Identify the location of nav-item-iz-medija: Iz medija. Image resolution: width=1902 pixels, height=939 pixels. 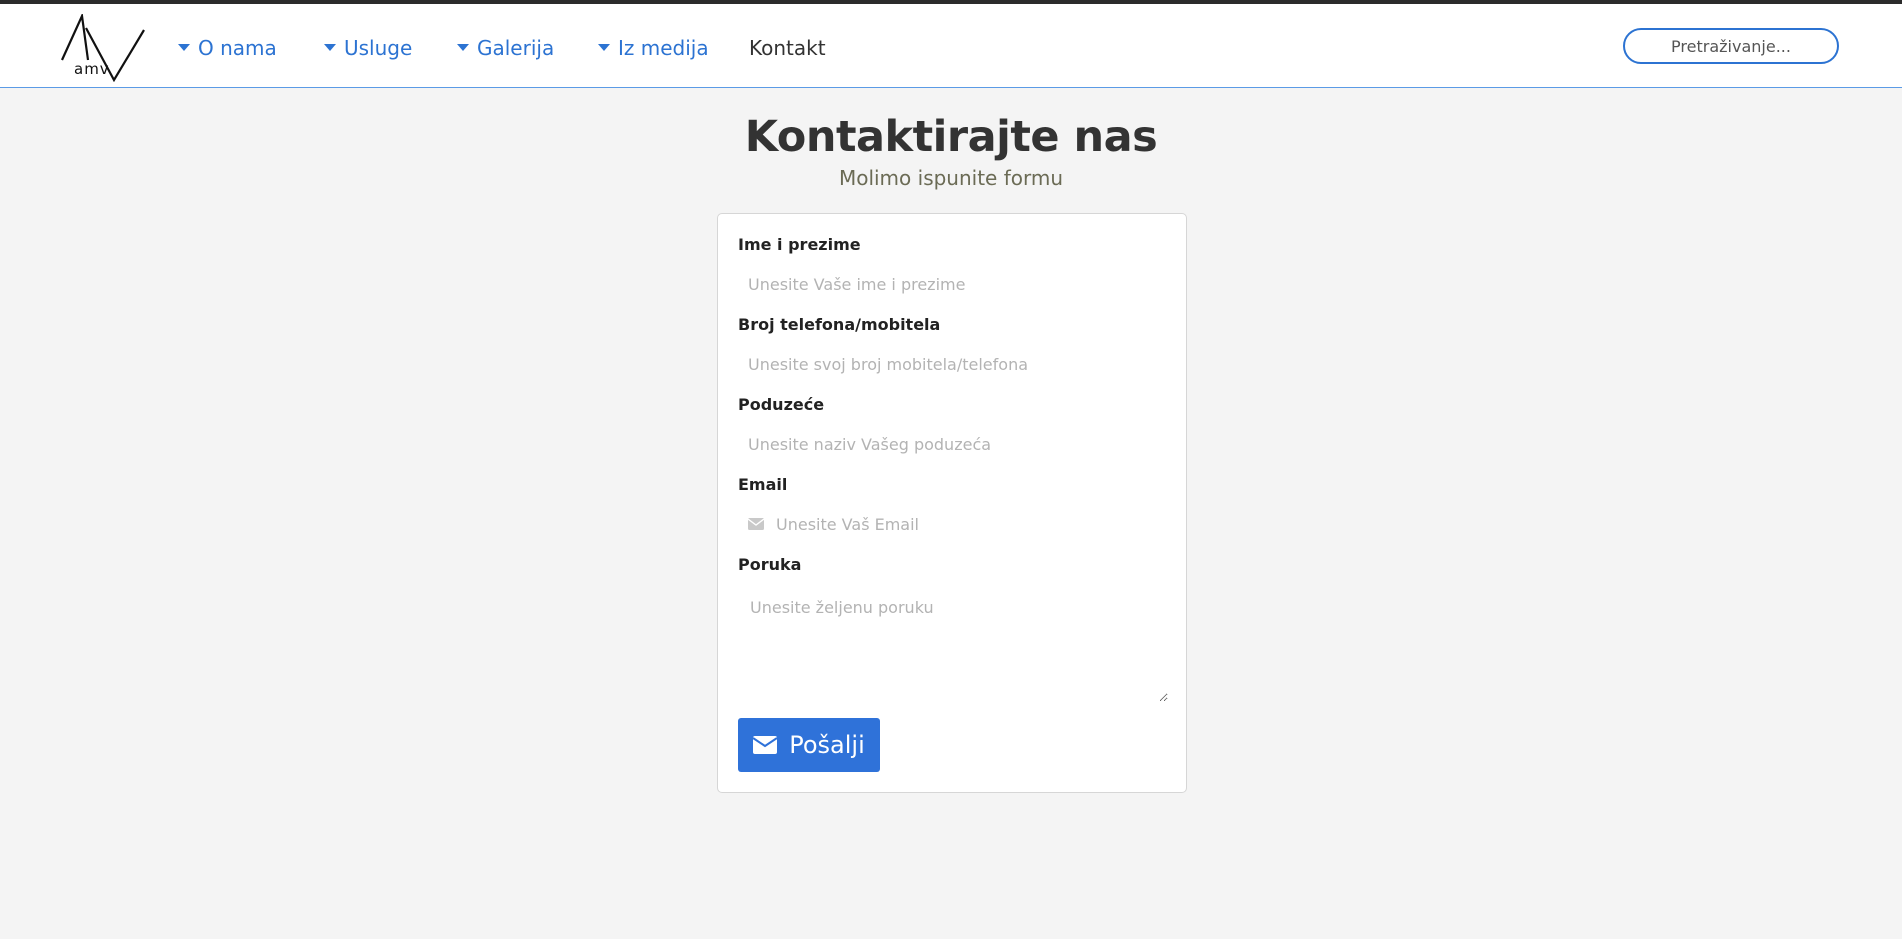
(653, 48).